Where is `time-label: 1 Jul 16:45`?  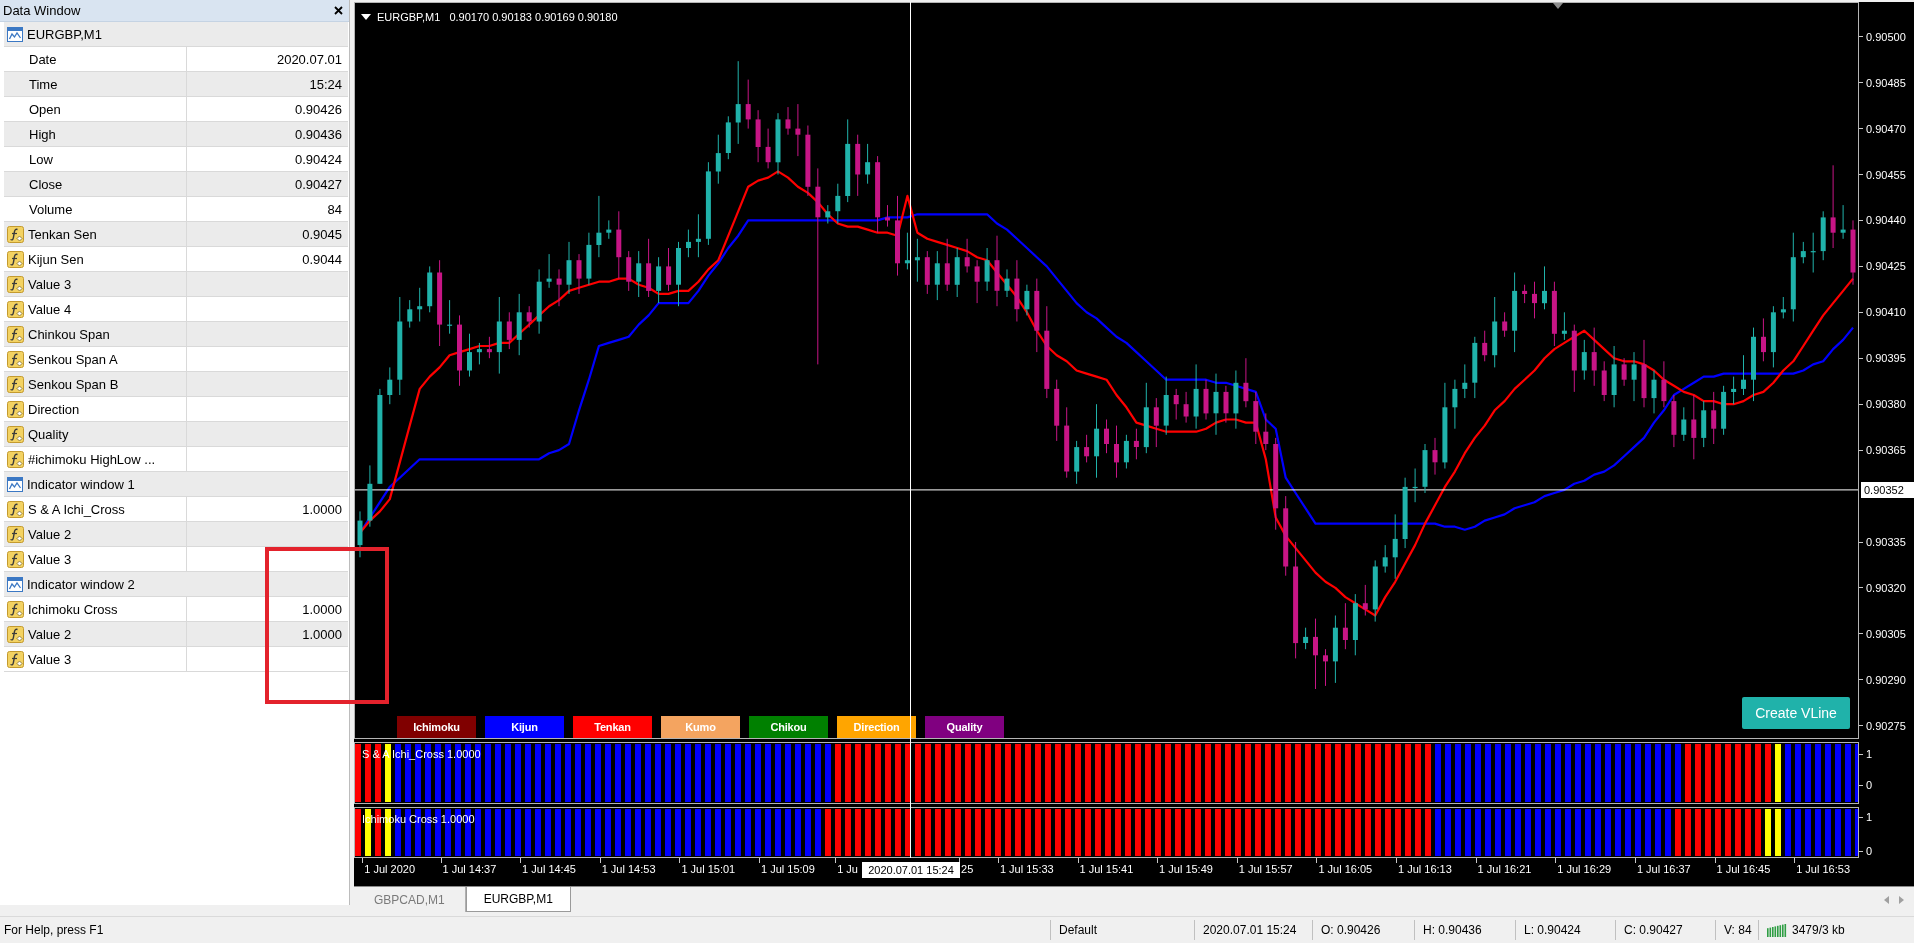 time-label: 1 Jul 16:45 is located at coordinates (1743, 869).